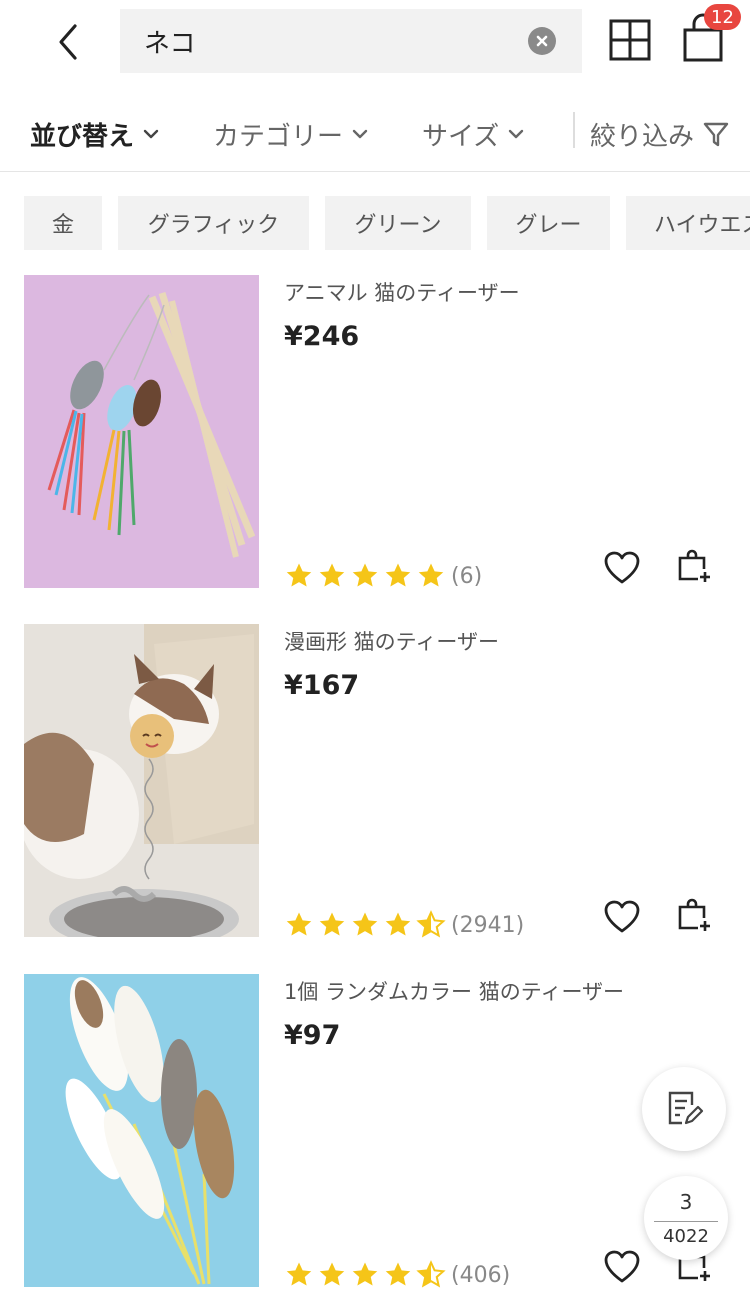 The height and width of the screenshot is (1290, 750). I want to click on page-indicator: 3 4022, so click(686, 1218).